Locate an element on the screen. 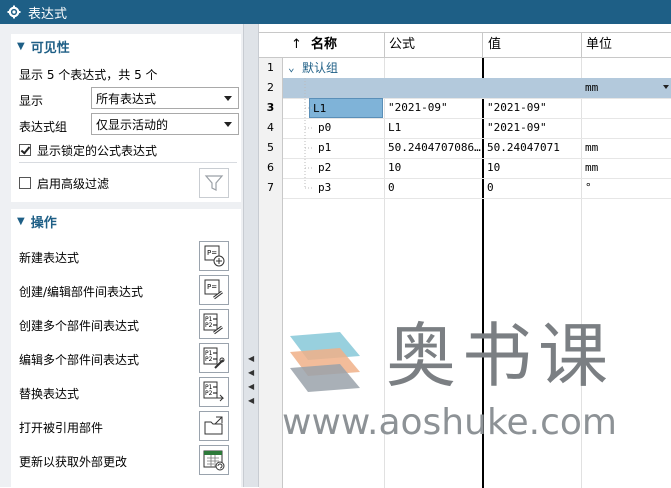 The height and width of the screenshot is (488, 671). table-row: 7 p3 0 0 ° is located at coordinates (465, 188).